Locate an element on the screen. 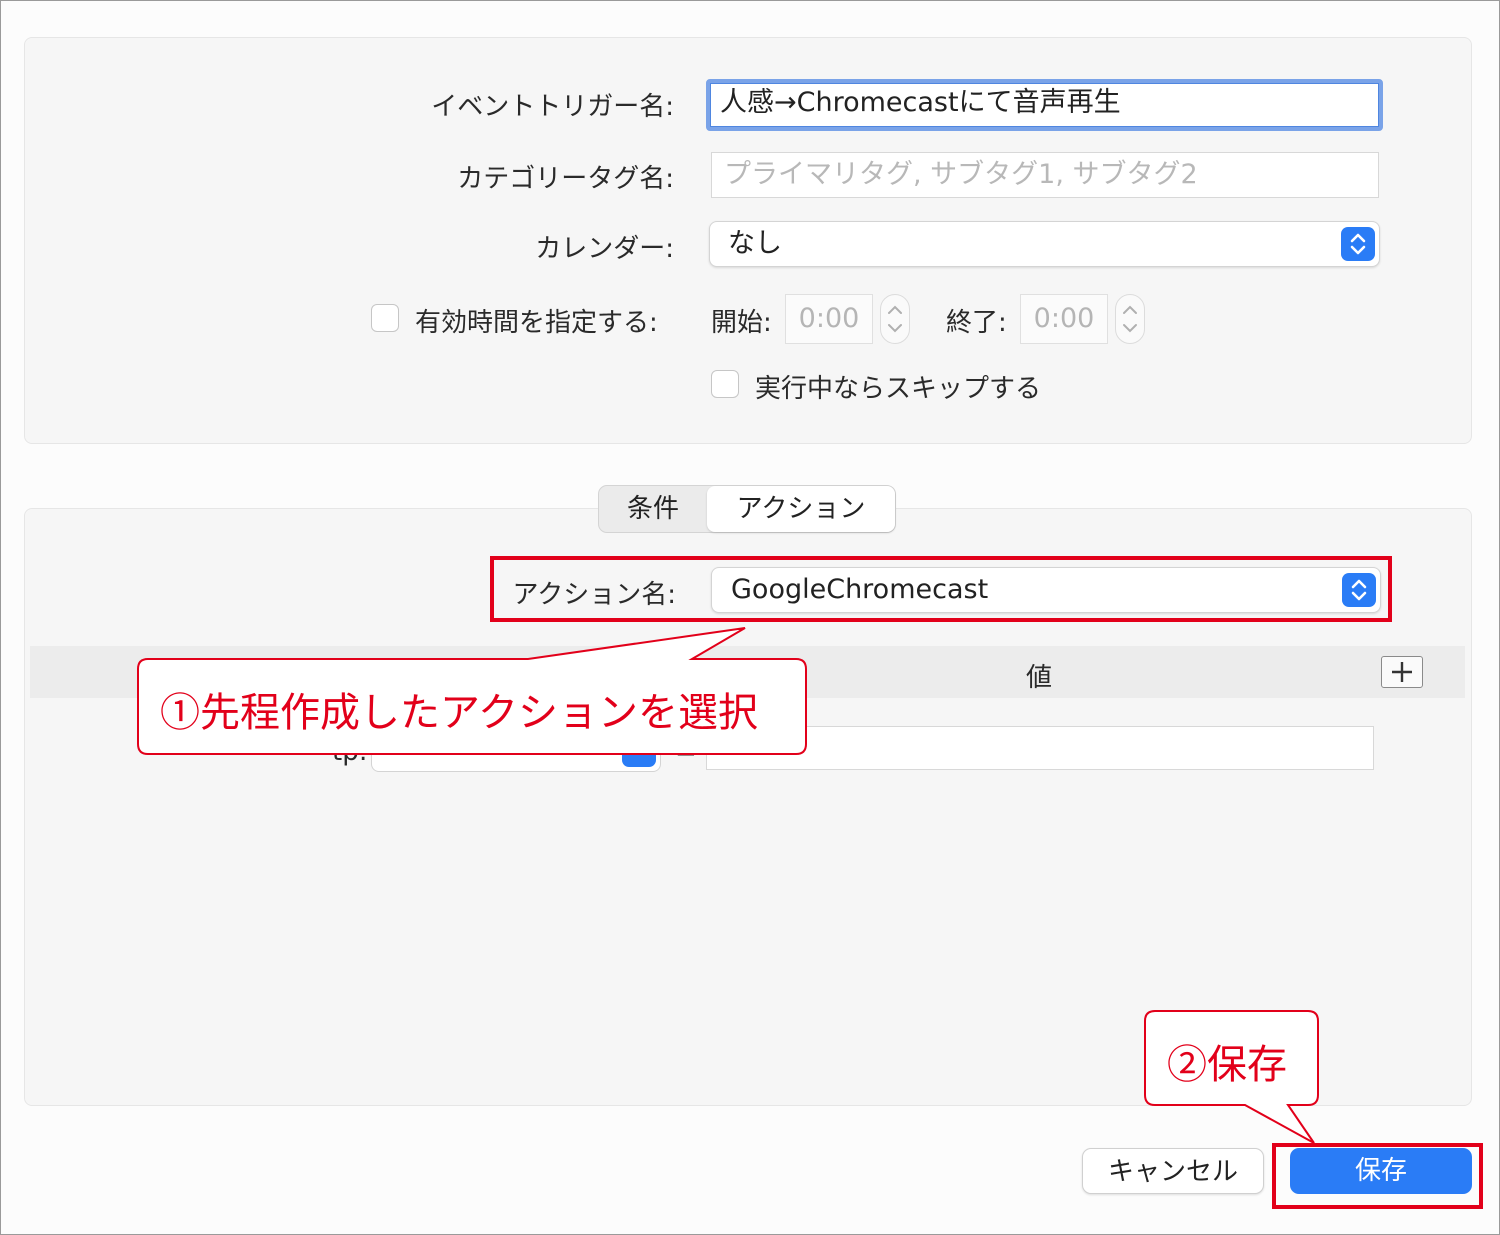 Image resolution: width=1500 pixels, height=1235 pixels. add-parameter-button is located at coordinates (1402, 672).